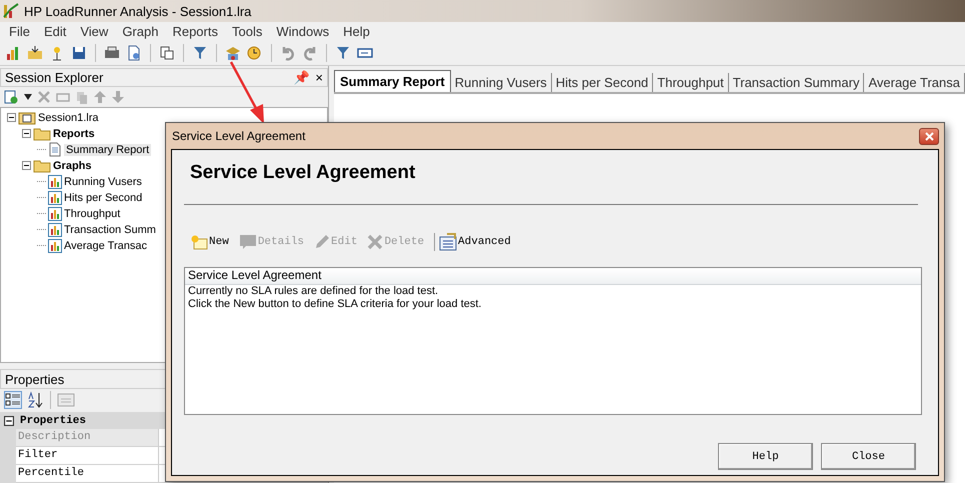  Describe the element at coordinates (11, 11) in the screenshot. I see `app-logo-icon` at that location.